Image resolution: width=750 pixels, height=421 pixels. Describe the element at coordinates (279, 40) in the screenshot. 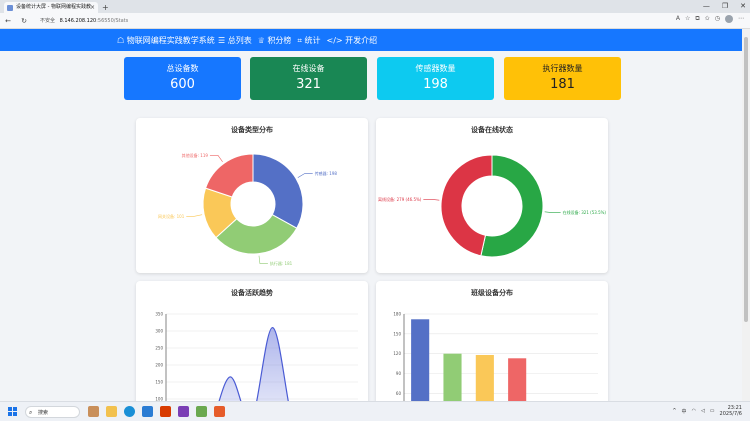

I see `nav-label: 积分榜` at that location.